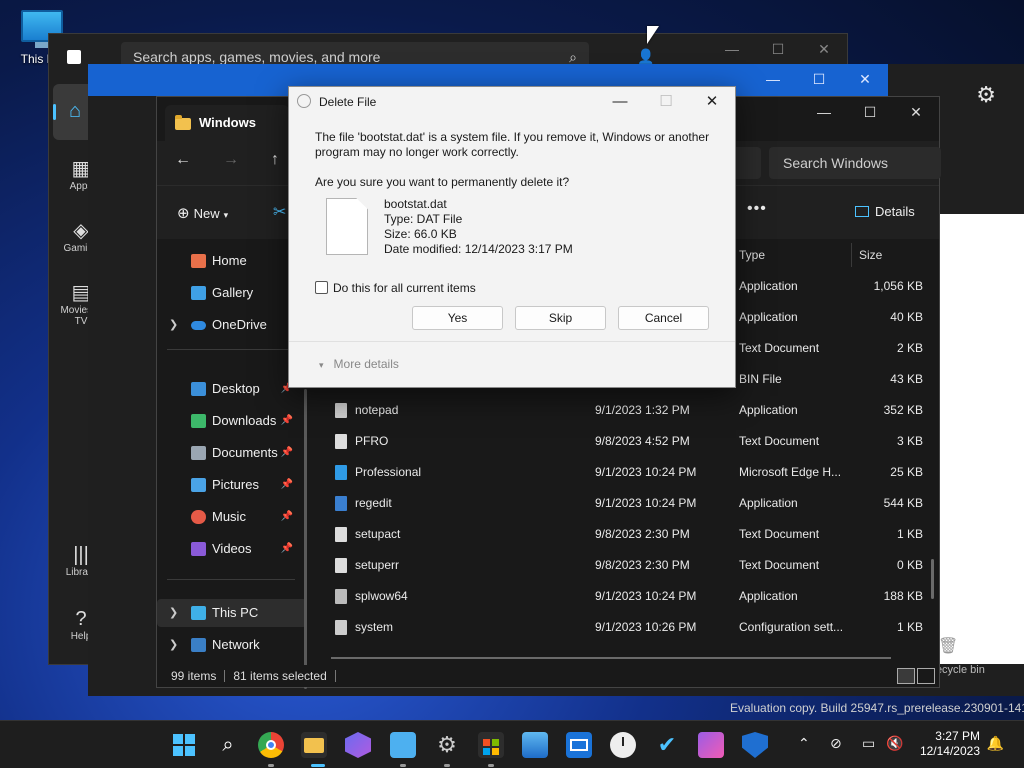 The width and height of the screenshot is (1024, 768). I want to click on nav-gallery: Gallery, so click(232, 293).